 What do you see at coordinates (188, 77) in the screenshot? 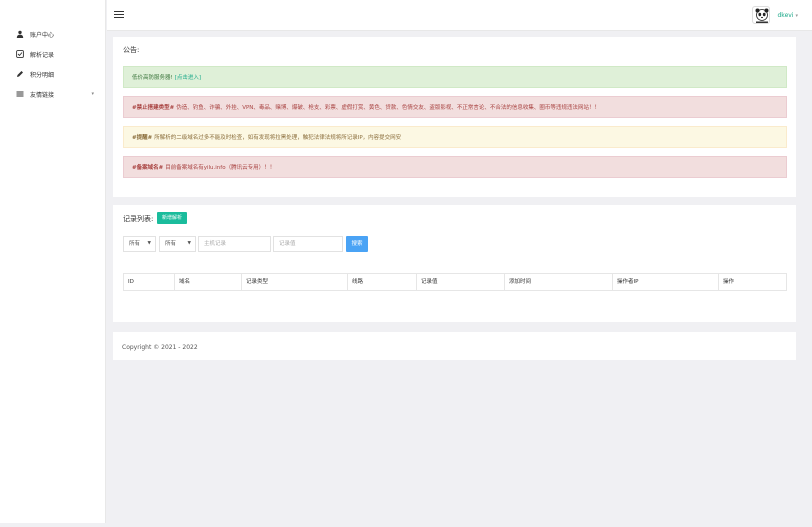
I see `enter-link: [点击进入]` at bounding box center [188, 77].